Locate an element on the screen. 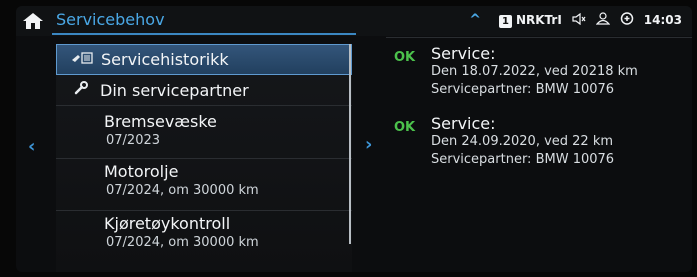 The height and width of the screenshot is (277, 697). title-underline is located at coordinates (204, 34).